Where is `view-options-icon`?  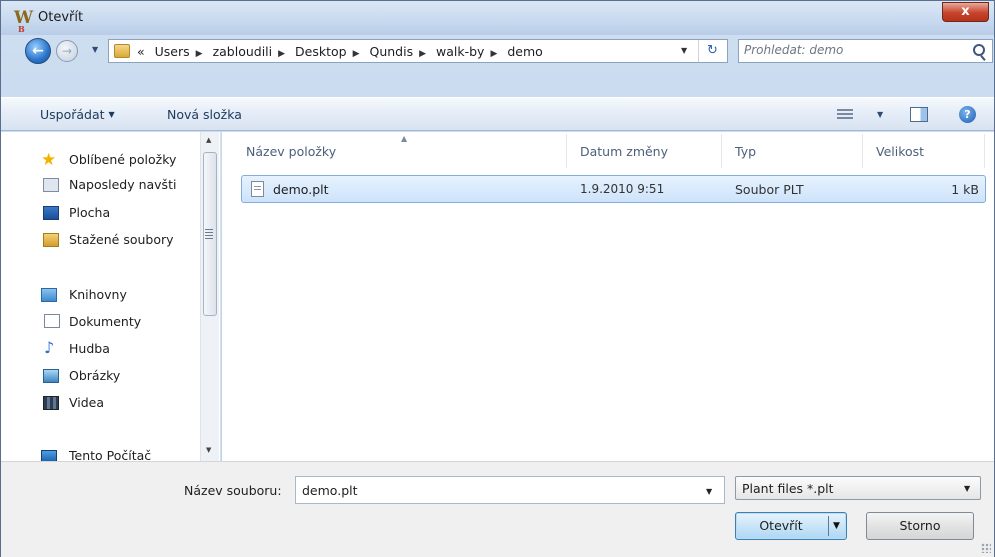
view-options-icon is located at coordinates (845, 115).